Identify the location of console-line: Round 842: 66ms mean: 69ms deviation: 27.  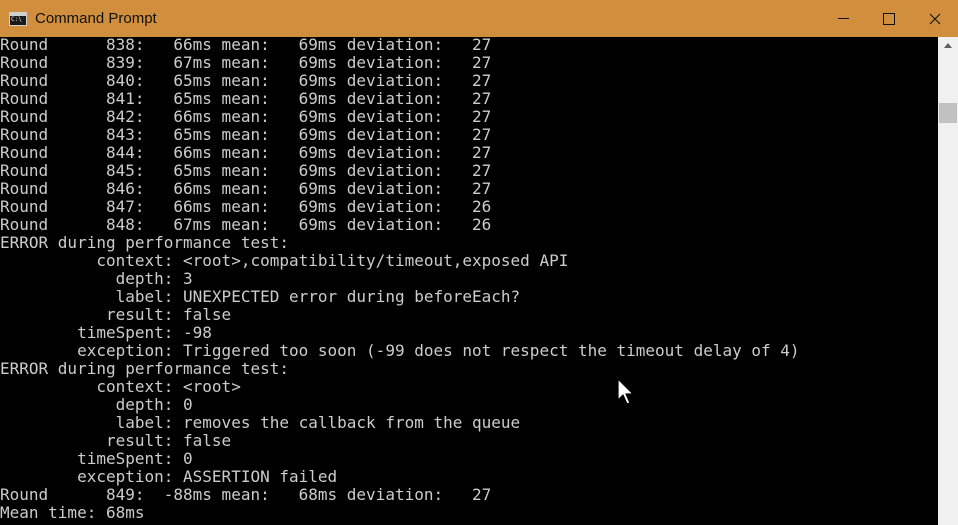
(246, 116).